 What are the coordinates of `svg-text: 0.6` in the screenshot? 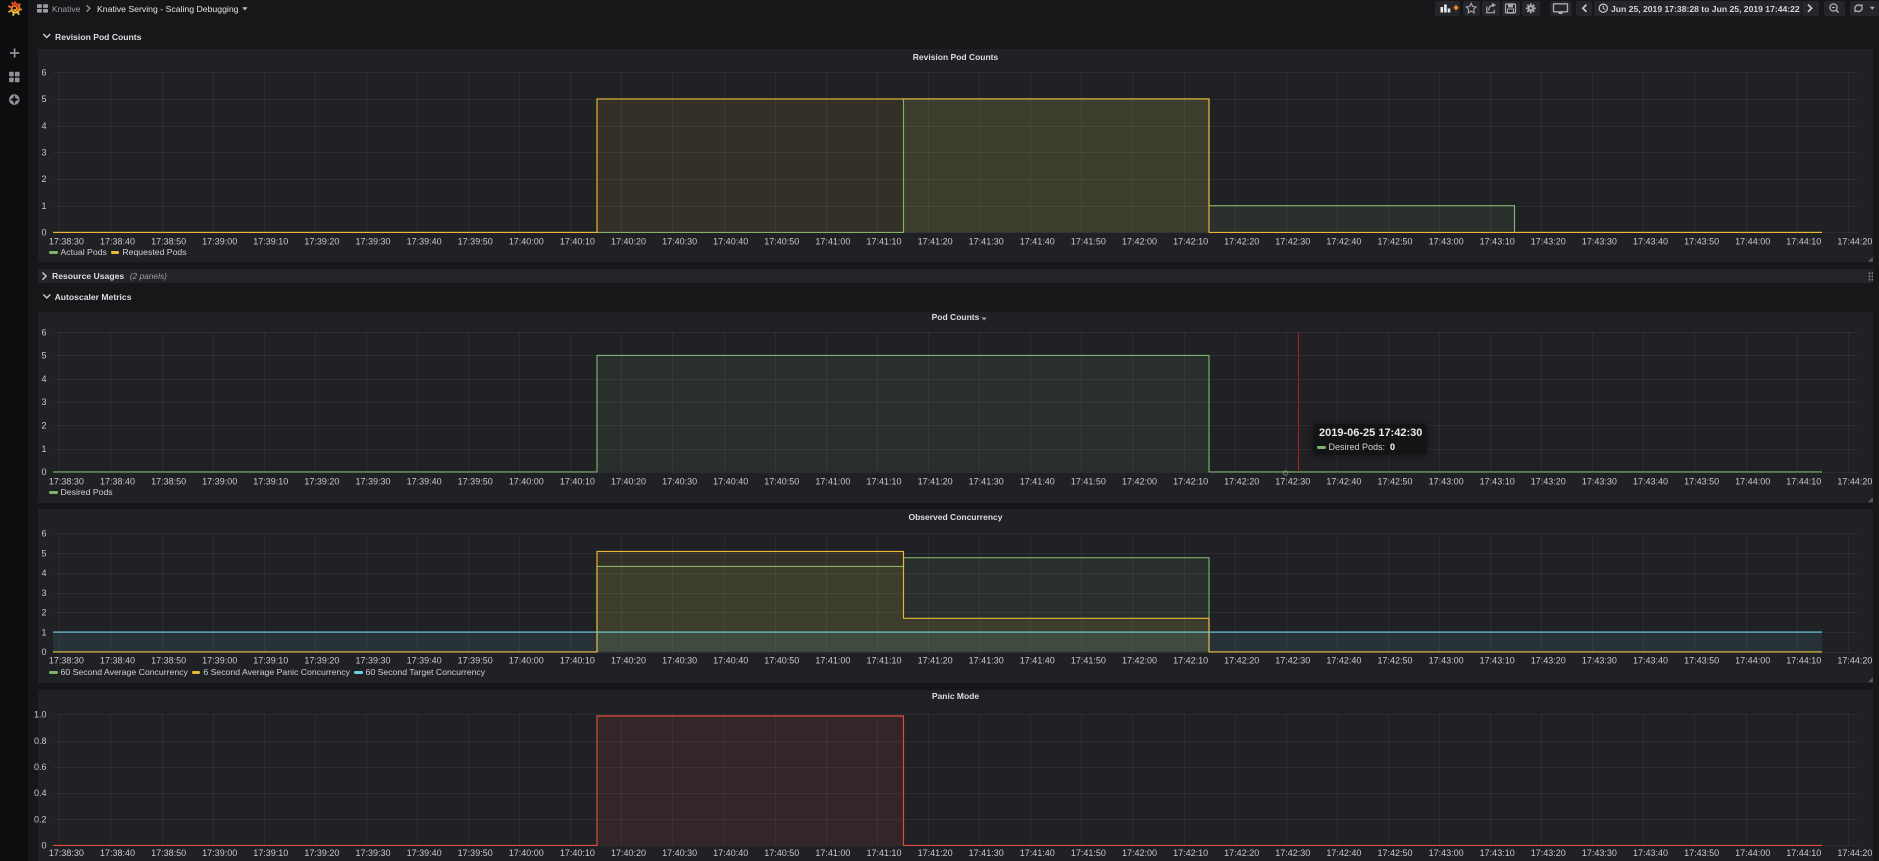 It's located at (40, 767).